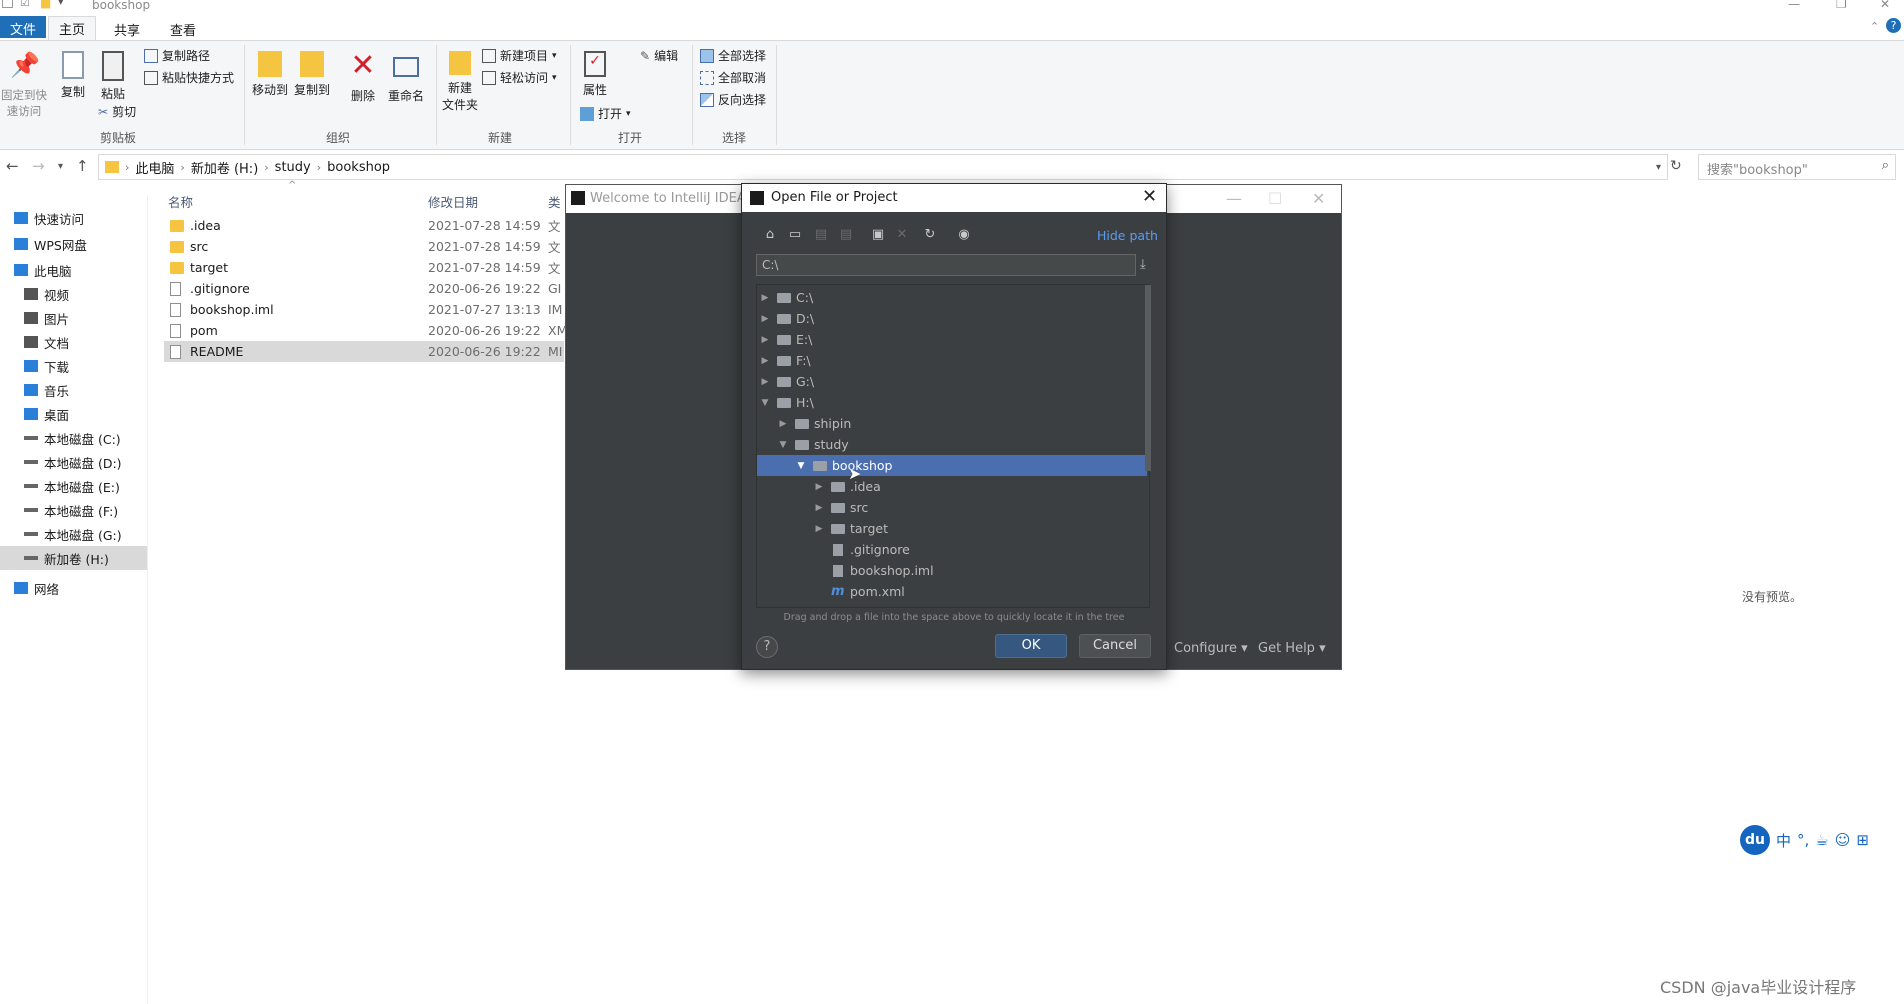 The width and height of the screenshot is (1904, 1004). What do you see at coordinates (73, 342) in the screenshot?
I see `nav-item: 文档` at bounding box center [73, 342].